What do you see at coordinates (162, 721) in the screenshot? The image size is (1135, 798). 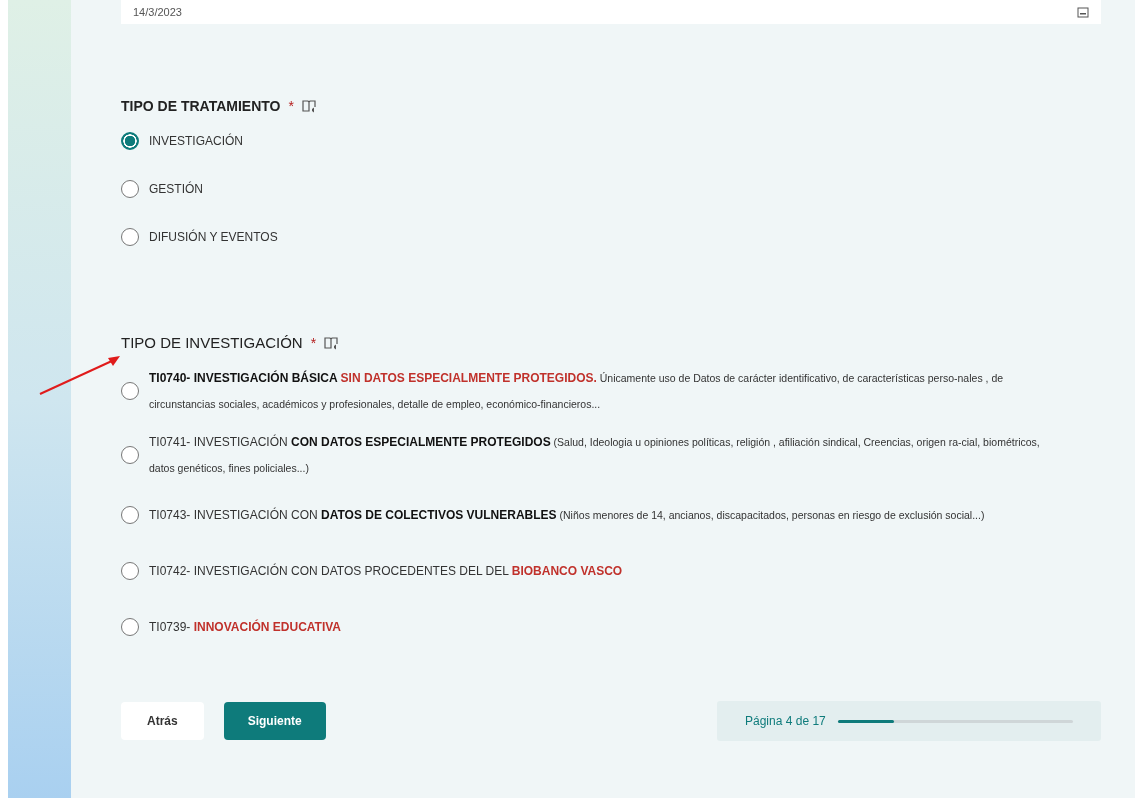 I see `back-button: Atrás` at bounding box center [162, 721].